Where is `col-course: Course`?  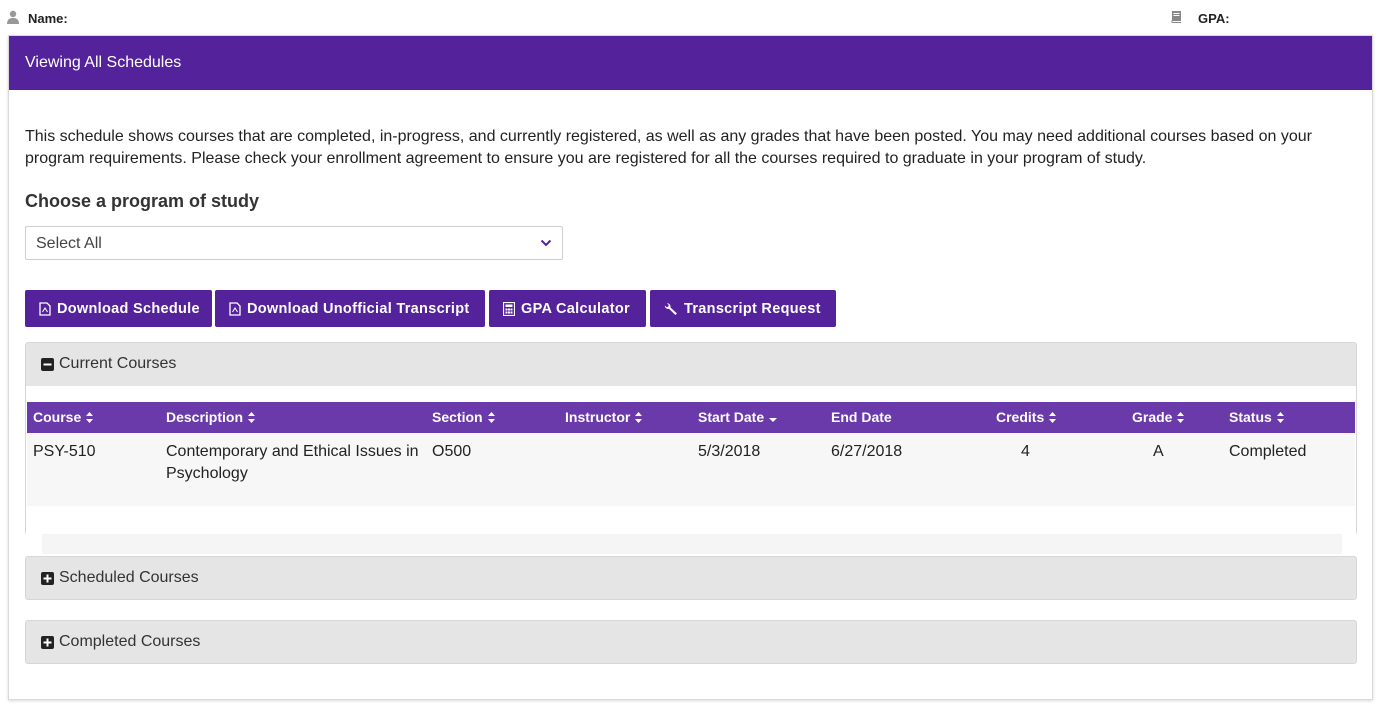 col-course: Course is located at coordinates (63, 417).